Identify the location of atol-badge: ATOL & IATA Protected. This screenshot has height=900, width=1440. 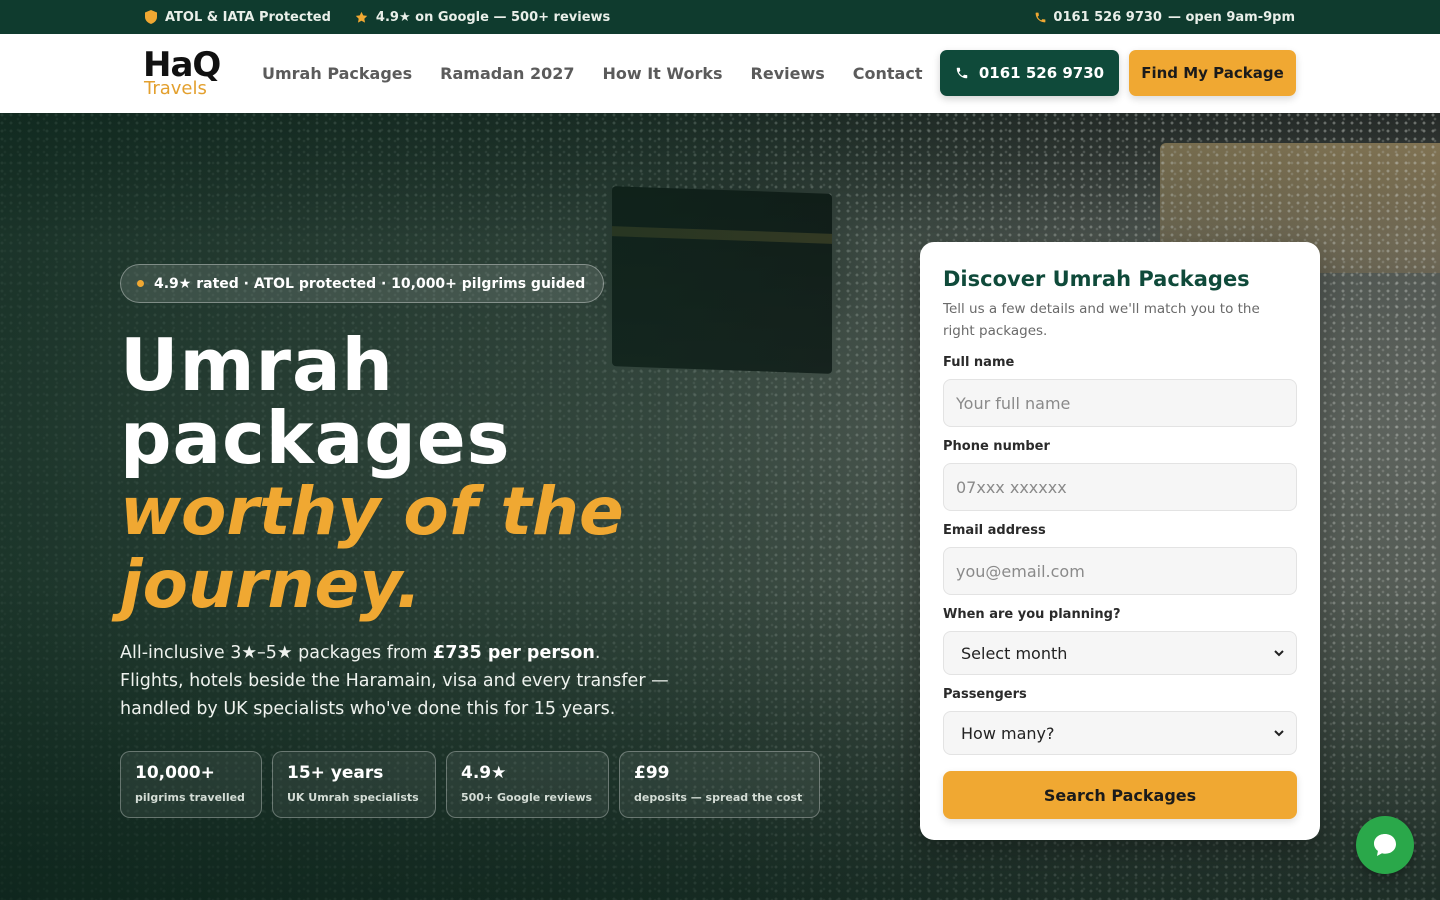
(238, 17).